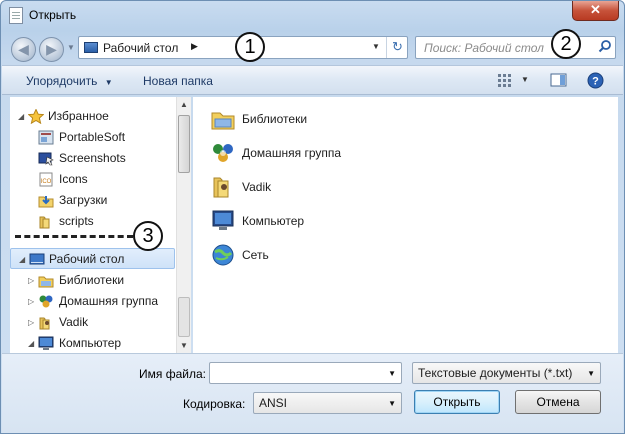  Describe the element at coordinates (46, 137) in the screenshot. I see `app-icon` at that location.